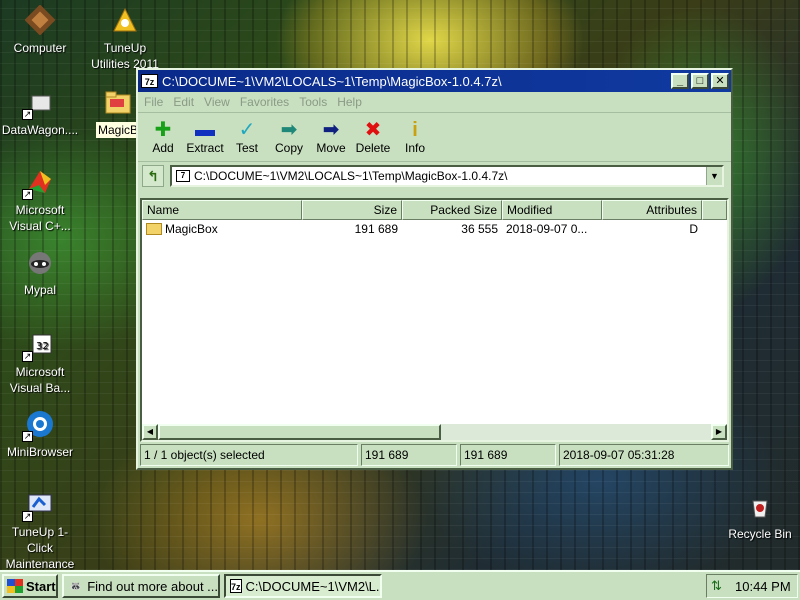 This screenshot has width=800, height=600. Describe the element at coordinates (246, 148) in the screenshot. I see `test-label: Test` at that location.